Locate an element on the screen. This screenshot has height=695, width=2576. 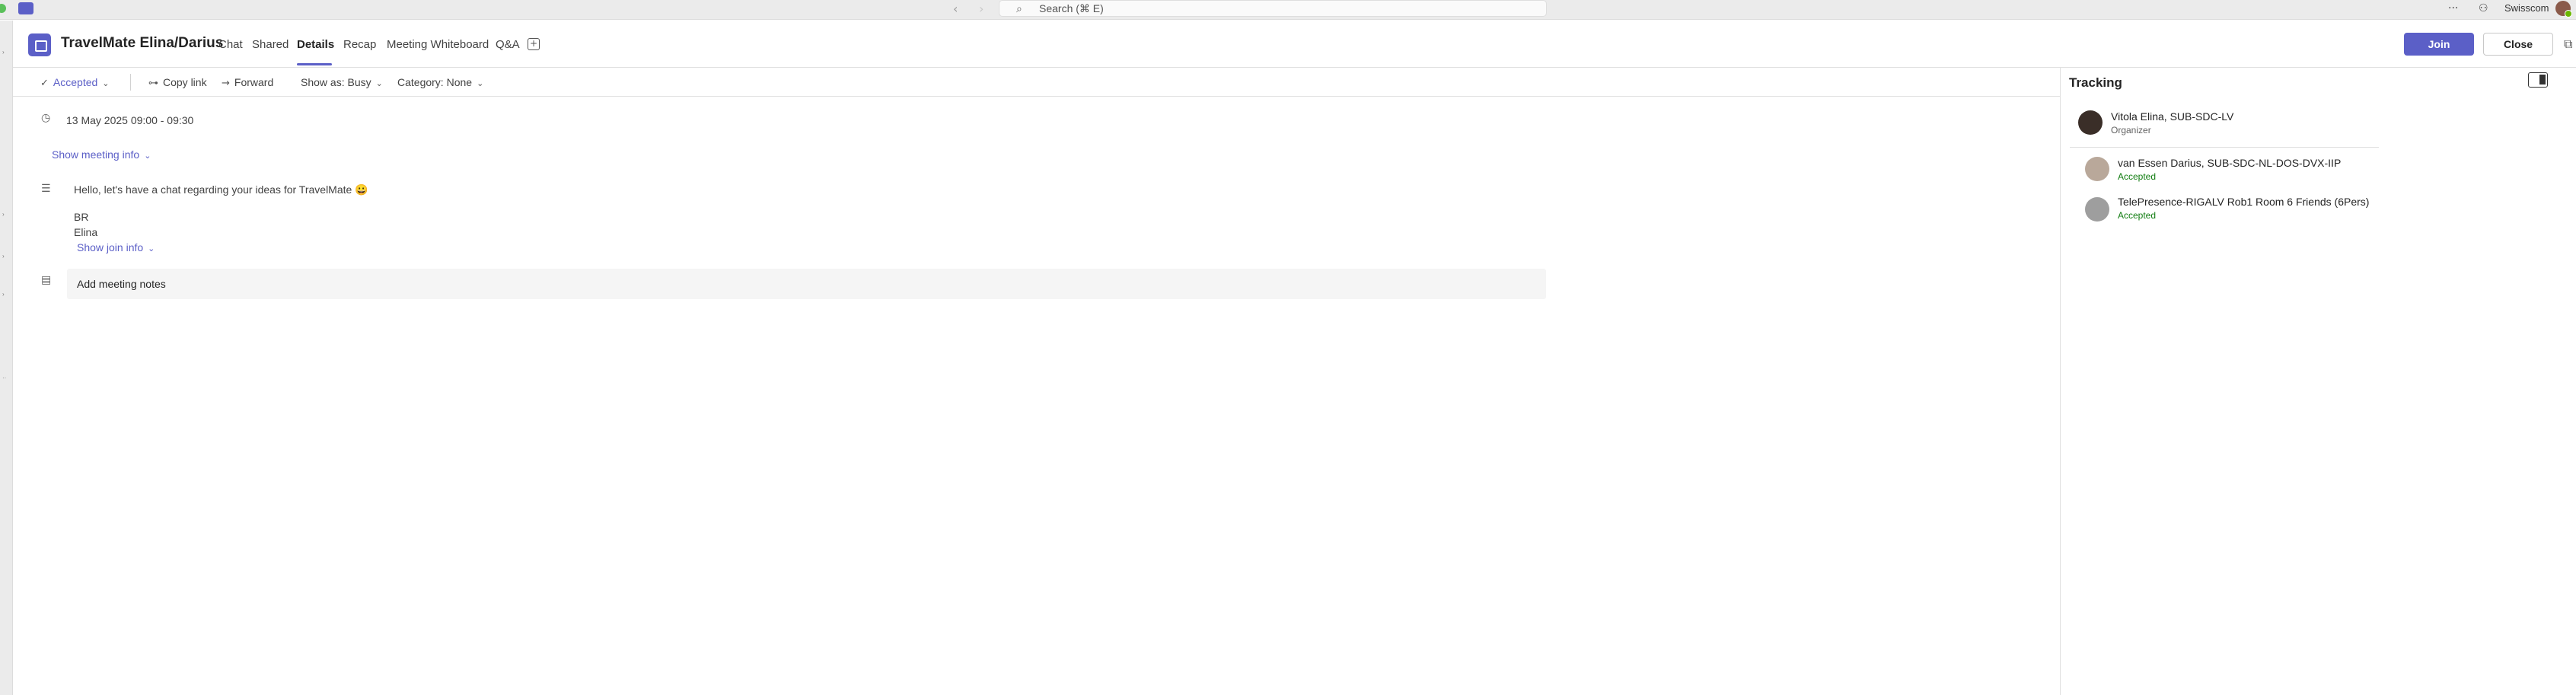
join-button: Join is located at coordinates (2439, 44).